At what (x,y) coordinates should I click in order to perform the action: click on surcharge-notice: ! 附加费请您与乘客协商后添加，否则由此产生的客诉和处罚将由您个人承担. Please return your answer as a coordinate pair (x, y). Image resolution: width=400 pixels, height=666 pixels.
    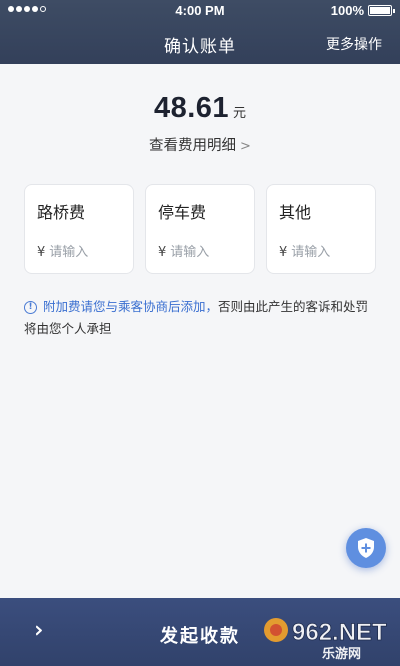
    Looking at the image, I should click on (202, 318).